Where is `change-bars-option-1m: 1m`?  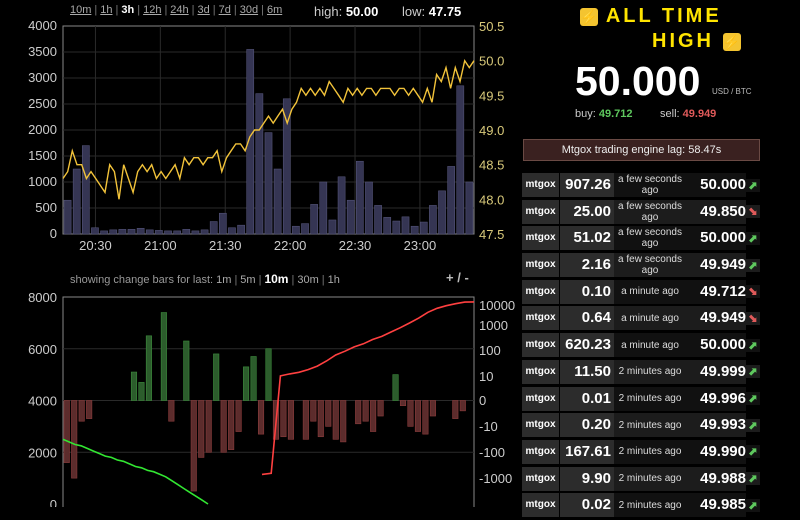
change-bars-option-1m: 1m is located at coordinates (223, 280).